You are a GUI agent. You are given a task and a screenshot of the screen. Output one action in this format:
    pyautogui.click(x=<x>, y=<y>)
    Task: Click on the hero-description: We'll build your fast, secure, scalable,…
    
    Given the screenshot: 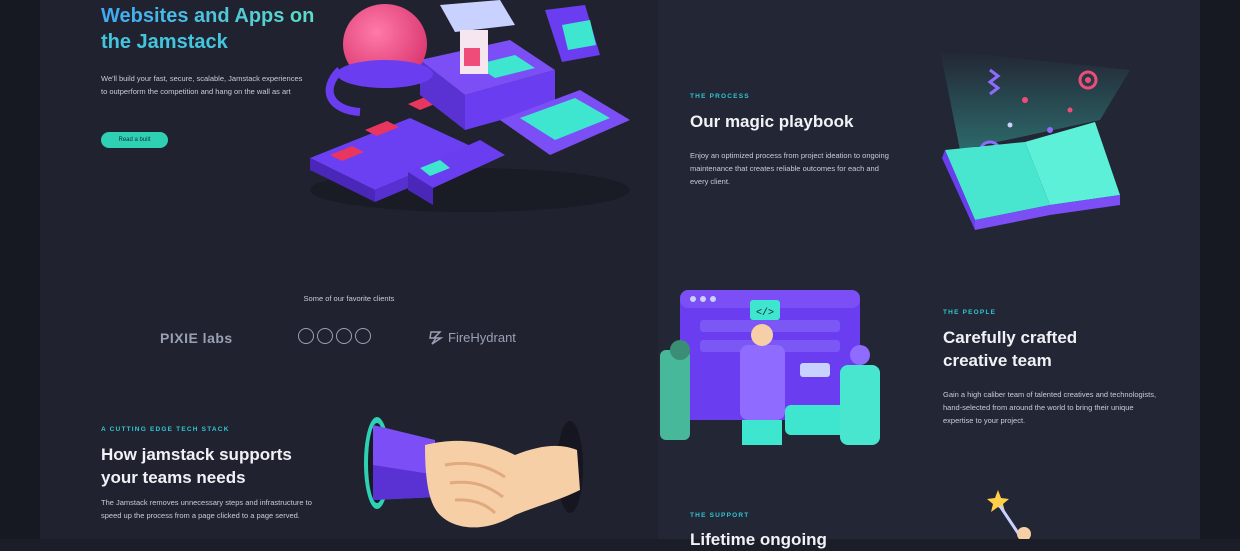 What is the action you would take?
    pyautogui.click(x=202, y=85)
    